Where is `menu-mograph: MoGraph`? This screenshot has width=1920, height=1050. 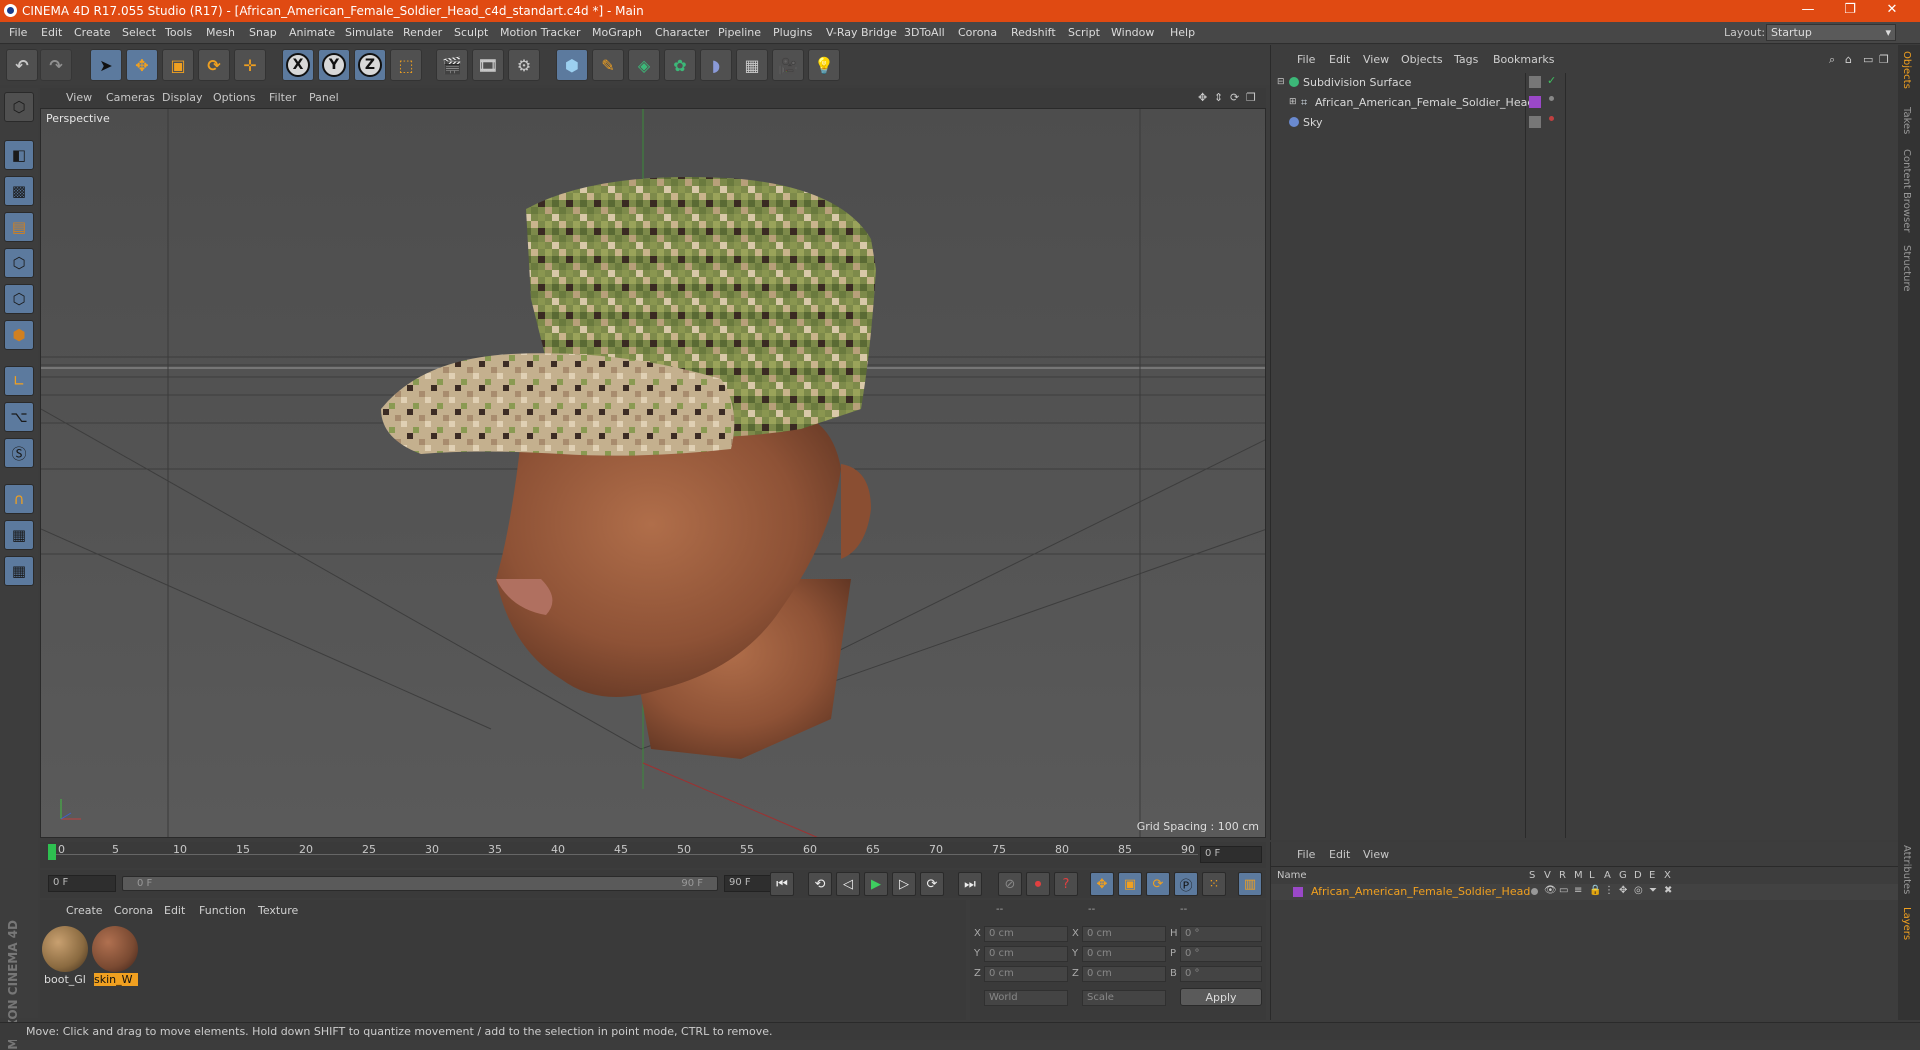 menu-mograph: MoGraph is located at coordinates (617, 32).